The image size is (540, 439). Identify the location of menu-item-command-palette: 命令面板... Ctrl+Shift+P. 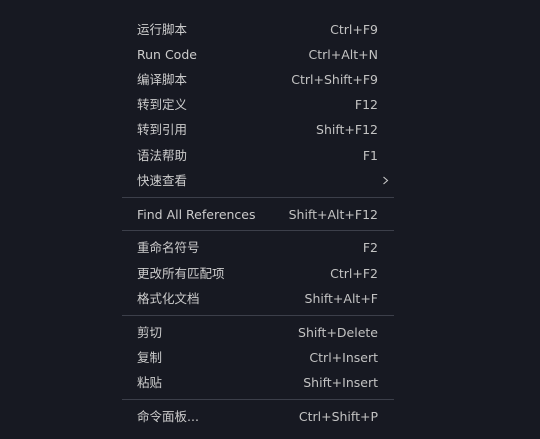
(258, 416).